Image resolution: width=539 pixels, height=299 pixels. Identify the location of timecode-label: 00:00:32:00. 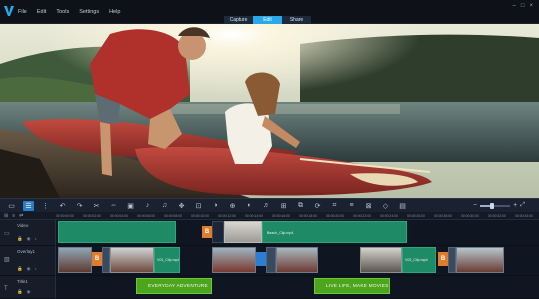
(497, 216).